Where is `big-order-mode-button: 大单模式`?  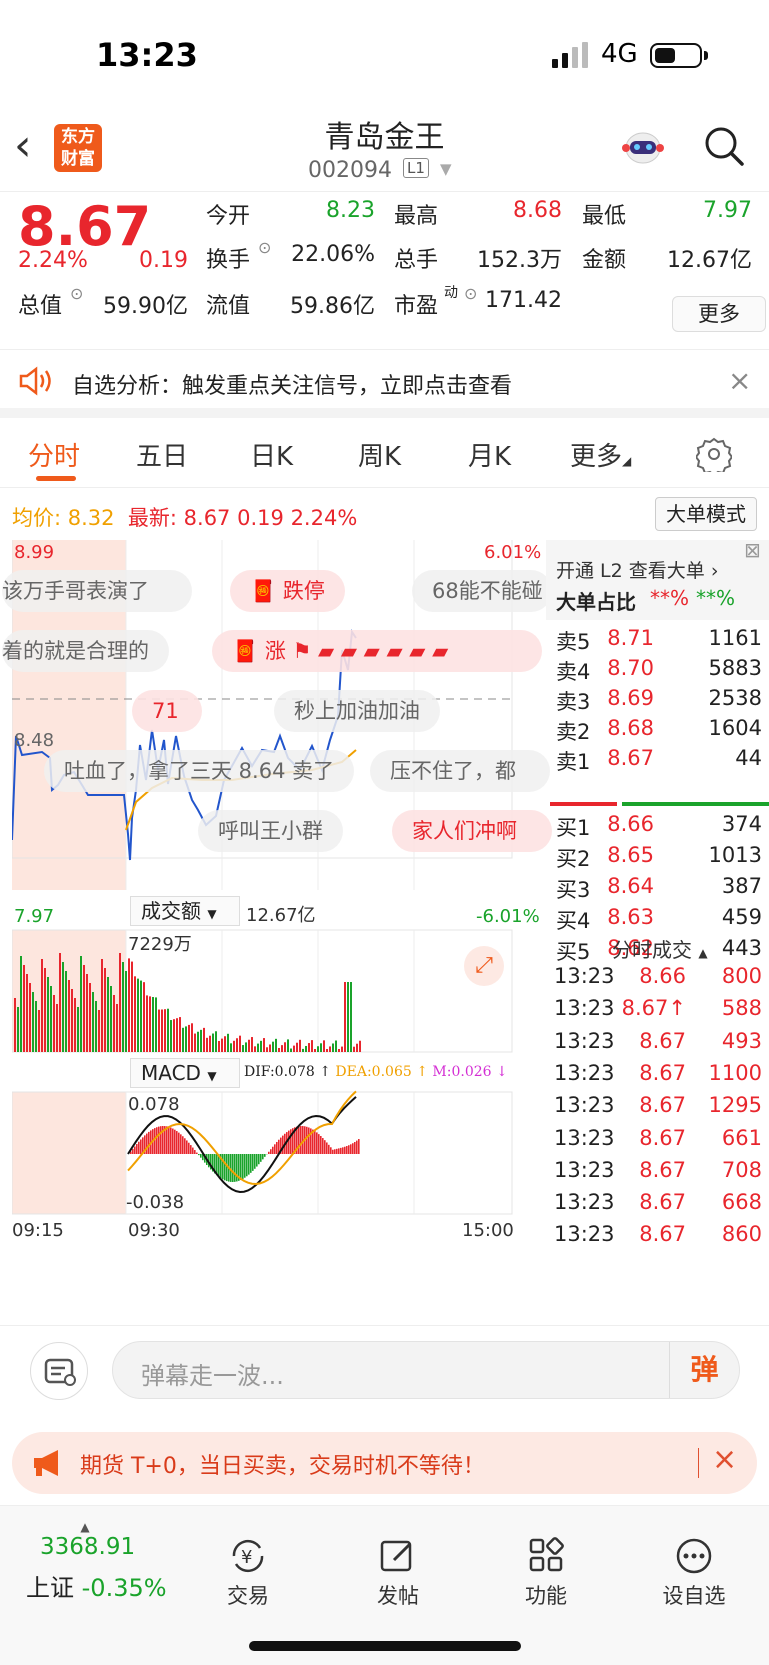
big-order-mode-button: 大单模式 is located at coordinates (706, 514).